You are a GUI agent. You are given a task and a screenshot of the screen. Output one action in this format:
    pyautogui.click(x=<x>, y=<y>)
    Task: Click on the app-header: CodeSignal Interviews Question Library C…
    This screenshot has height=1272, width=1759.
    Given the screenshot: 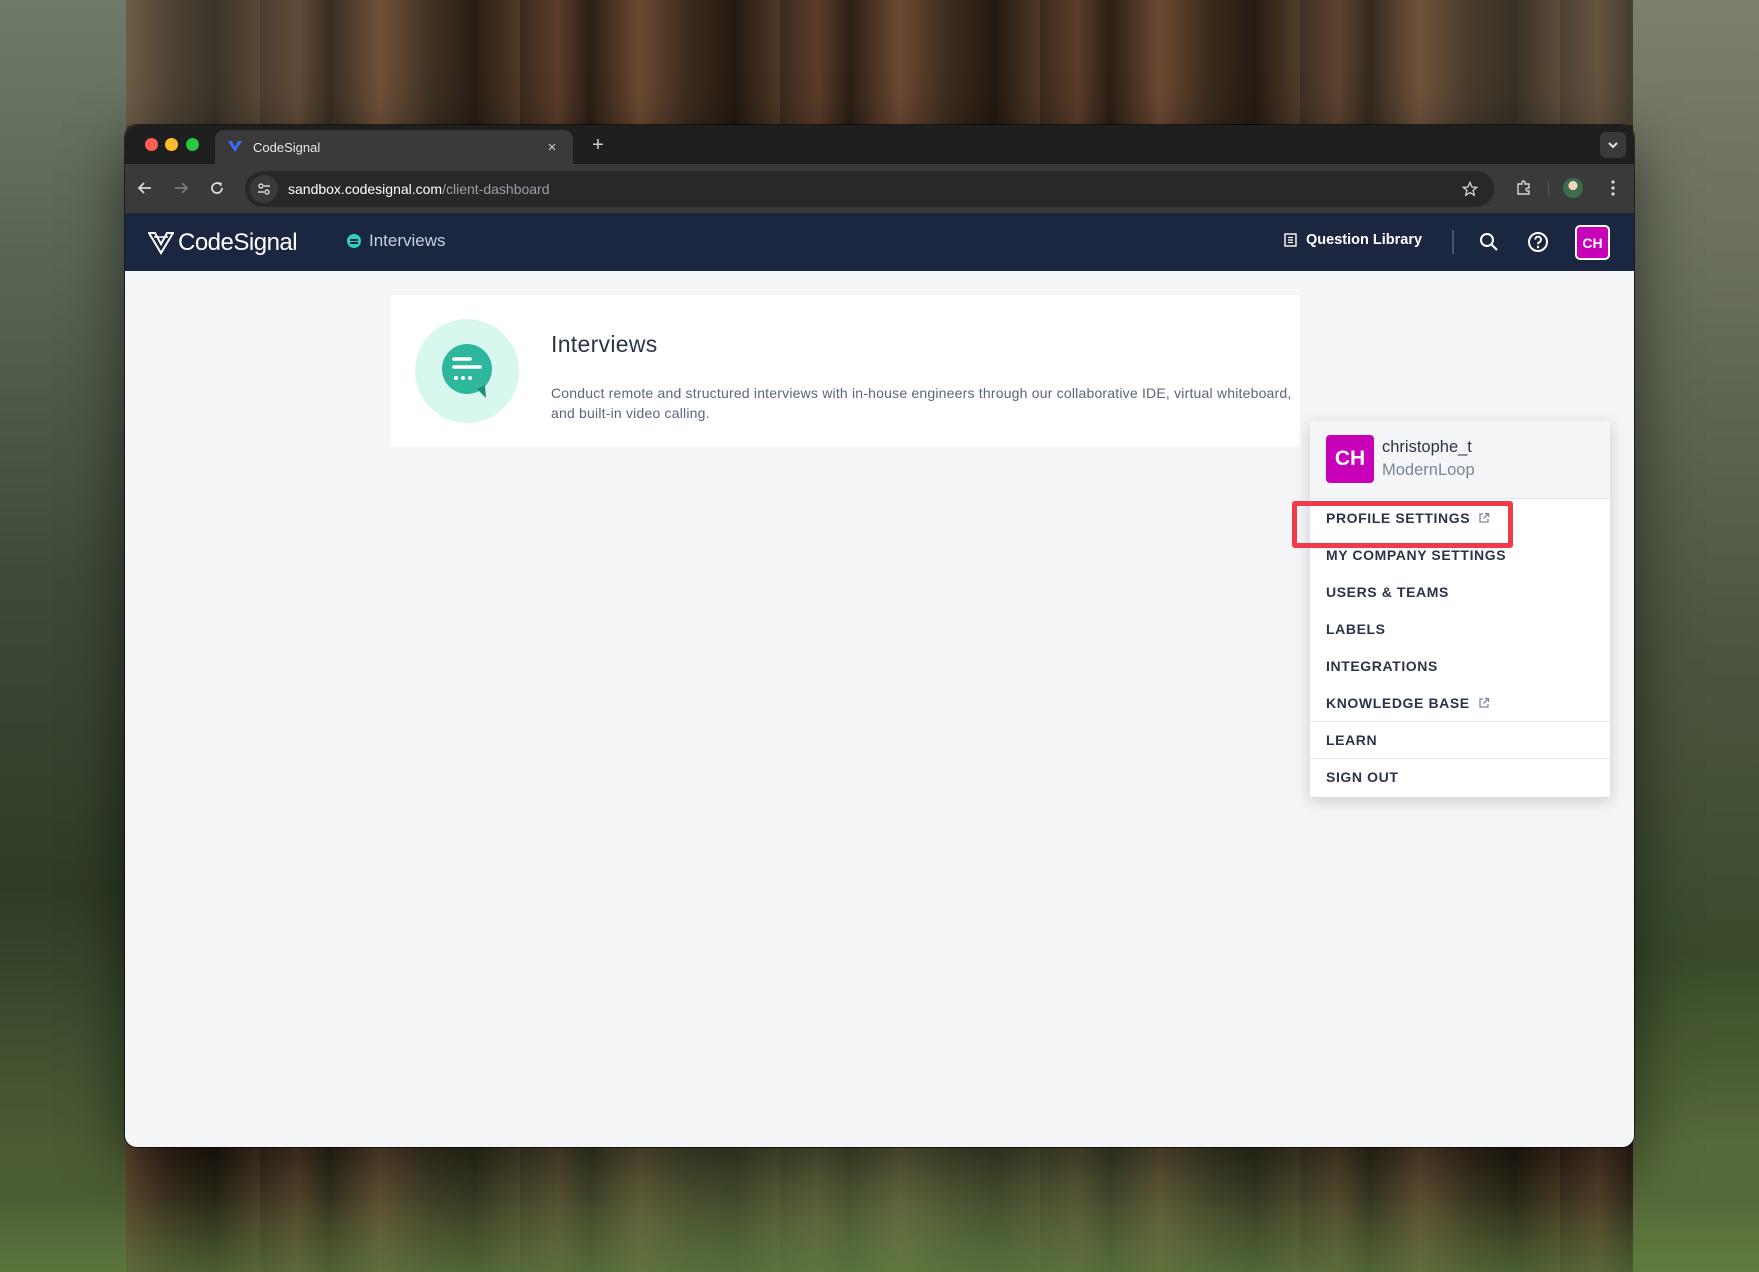 What is the action you would take?
    pyautogui.click(x=879, y=242)
    